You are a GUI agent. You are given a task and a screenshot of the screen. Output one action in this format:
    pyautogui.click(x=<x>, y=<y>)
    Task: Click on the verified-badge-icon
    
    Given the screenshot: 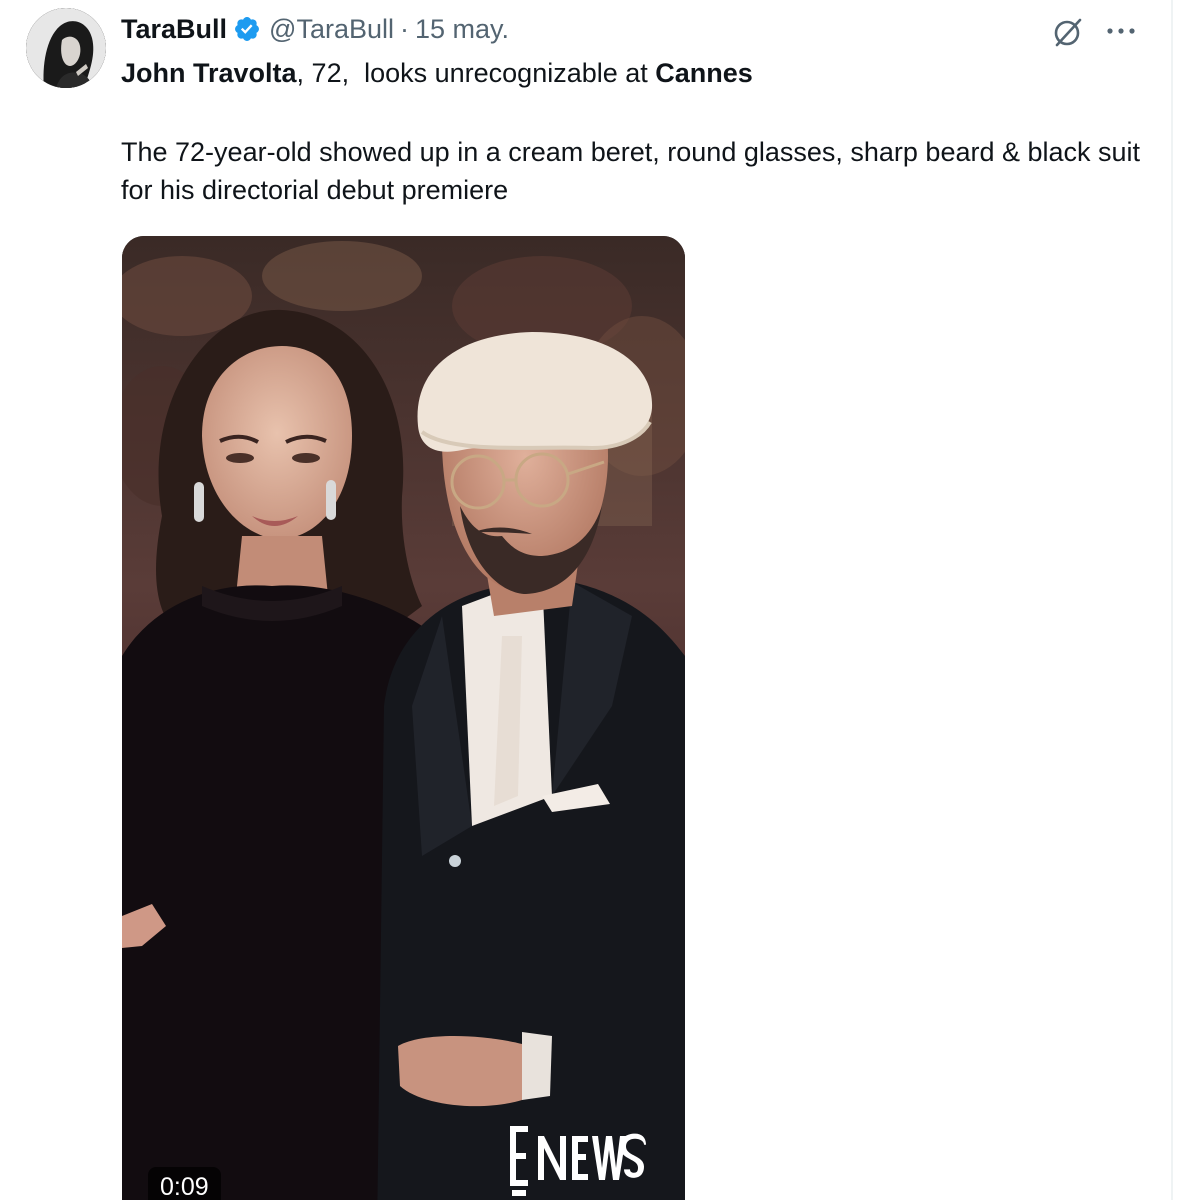 What is the action you would take?
    pyautogui.click(x=247, y=29)
    